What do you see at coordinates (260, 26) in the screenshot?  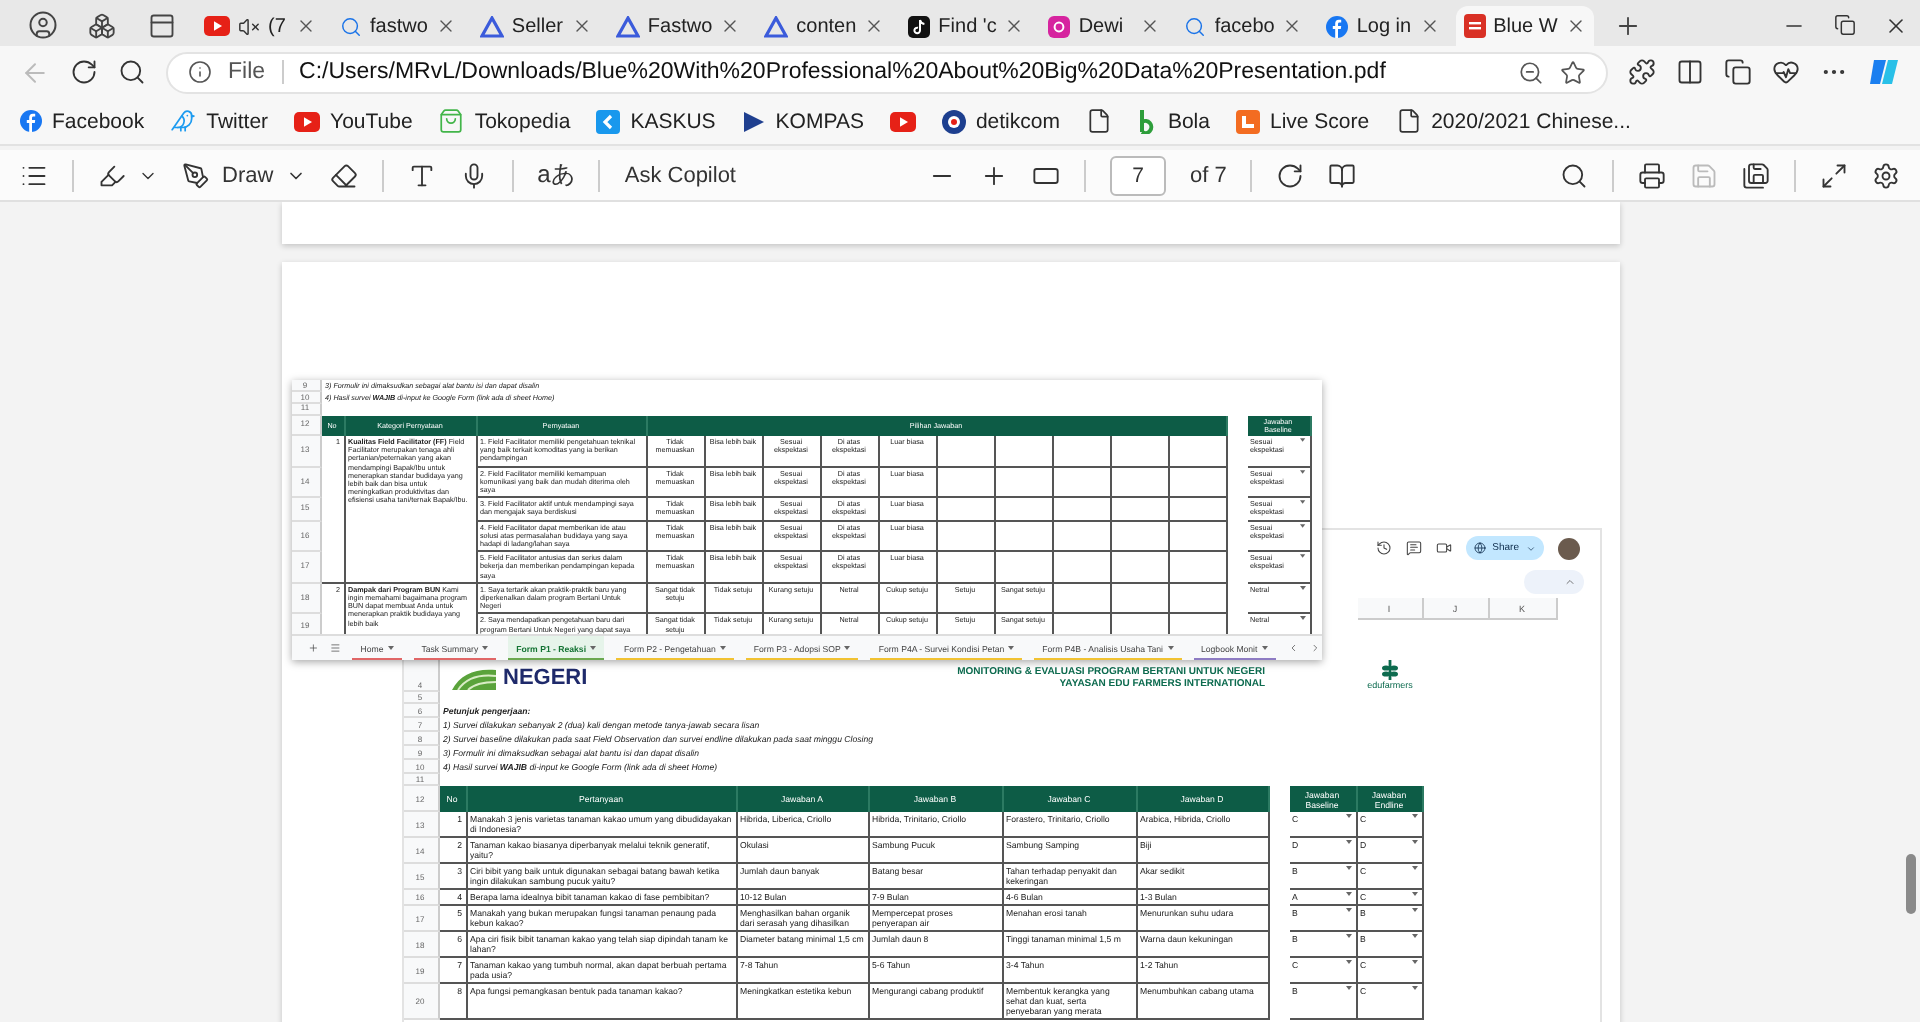 I see `browser-tab: (7` at bounding box center [260, 26].